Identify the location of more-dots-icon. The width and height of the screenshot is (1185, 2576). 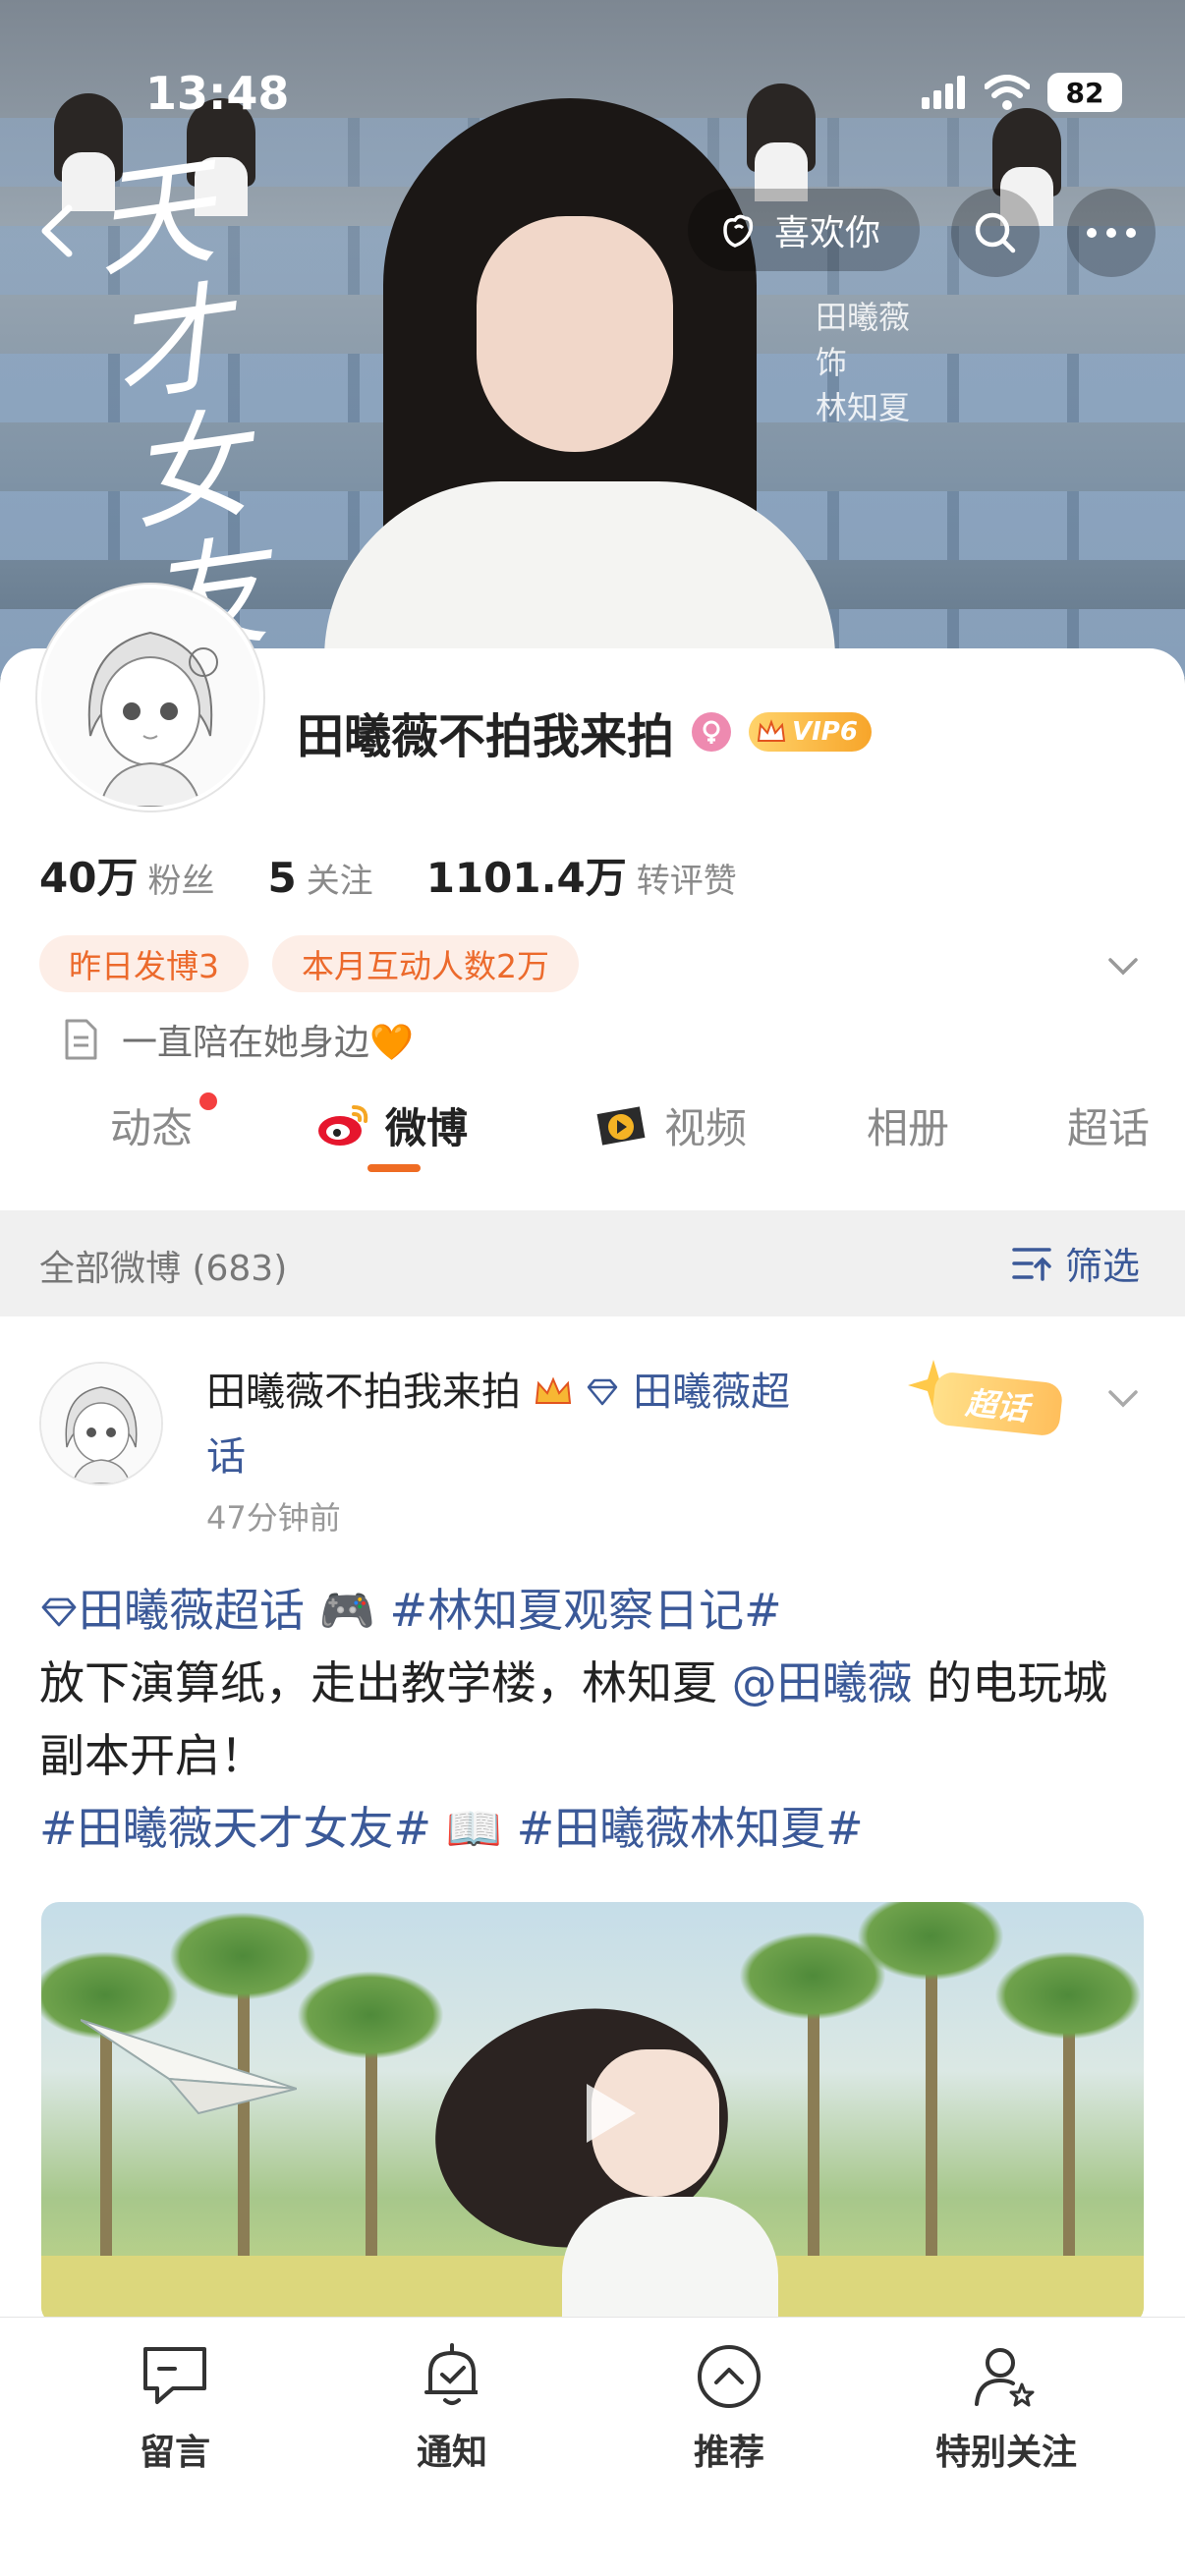
(1111, 233).